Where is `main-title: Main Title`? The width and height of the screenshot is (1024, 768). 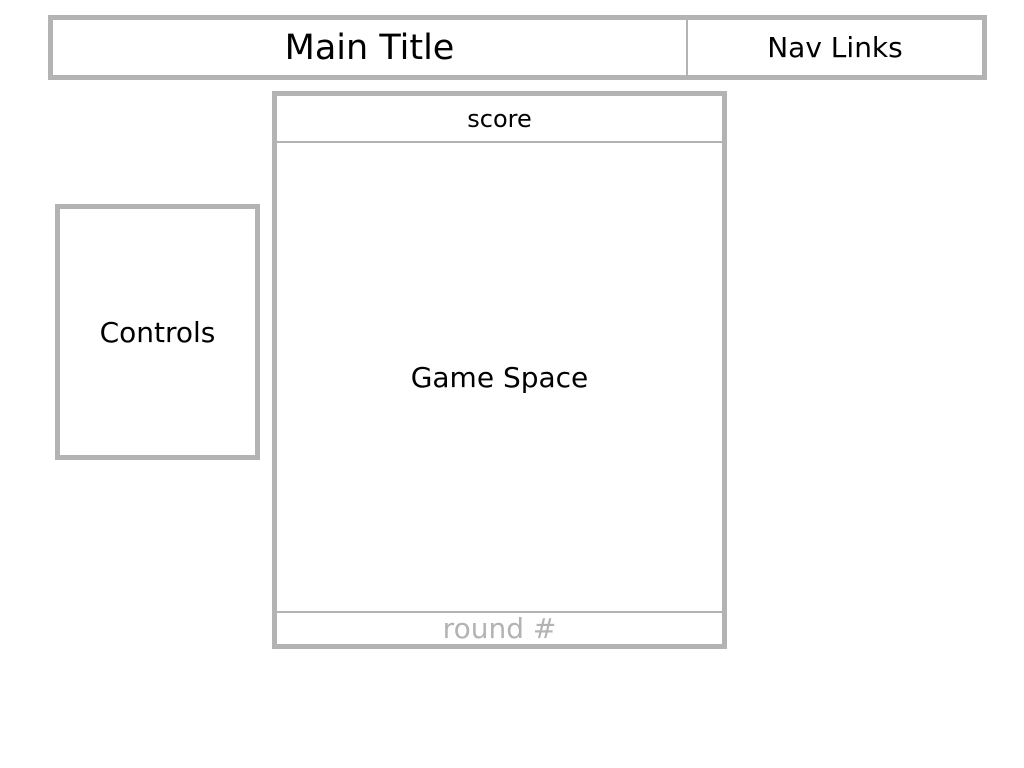 main-title: Main Title is located at coordinates (370, 47).